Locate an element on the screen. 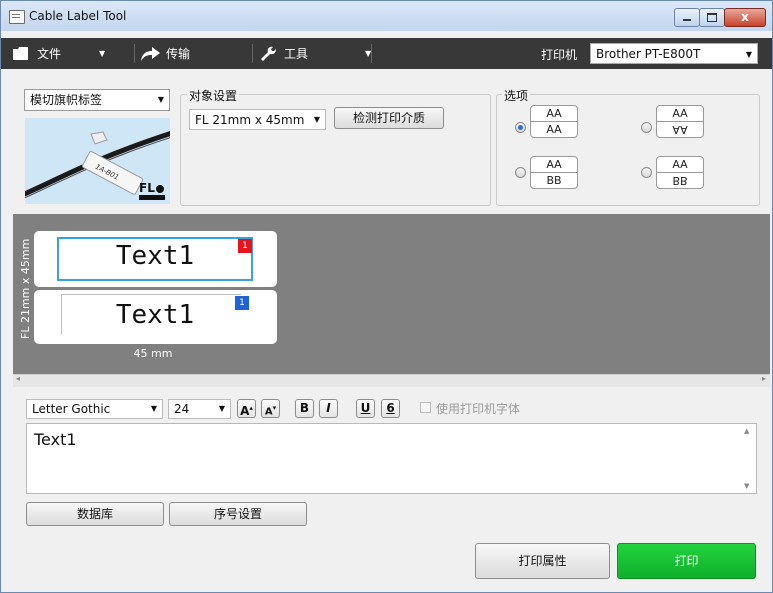  decrease-font-button: A▾ is located at coordinates (270, 408).